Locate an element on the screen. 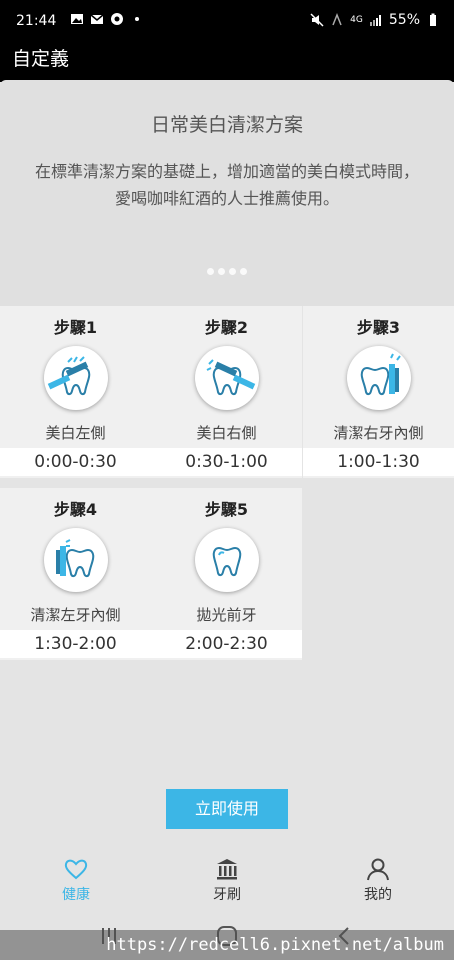  step-time: 1:30-2:00 is located at coordinates (75, 644).